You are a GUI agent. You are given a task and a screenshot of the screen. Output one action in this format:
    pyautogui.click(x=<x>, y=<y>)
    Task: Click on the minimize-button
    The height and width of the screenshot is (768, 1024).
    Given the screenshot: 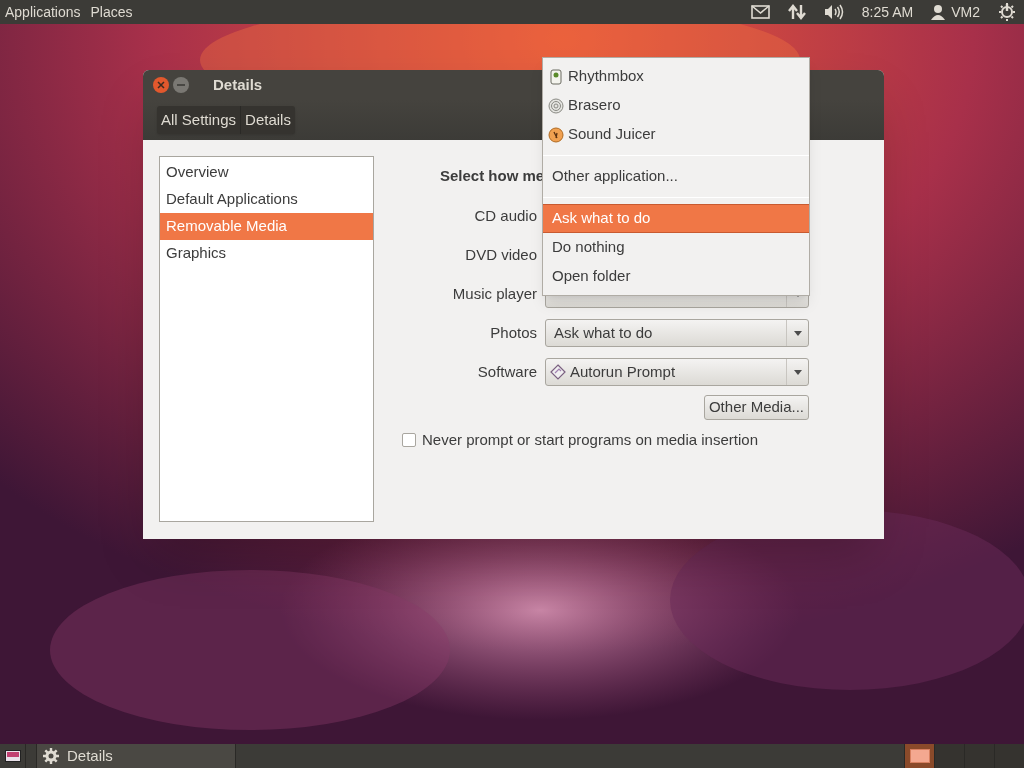 What is the action you would take?
    pyautogui.click(x=181, y=85)
    